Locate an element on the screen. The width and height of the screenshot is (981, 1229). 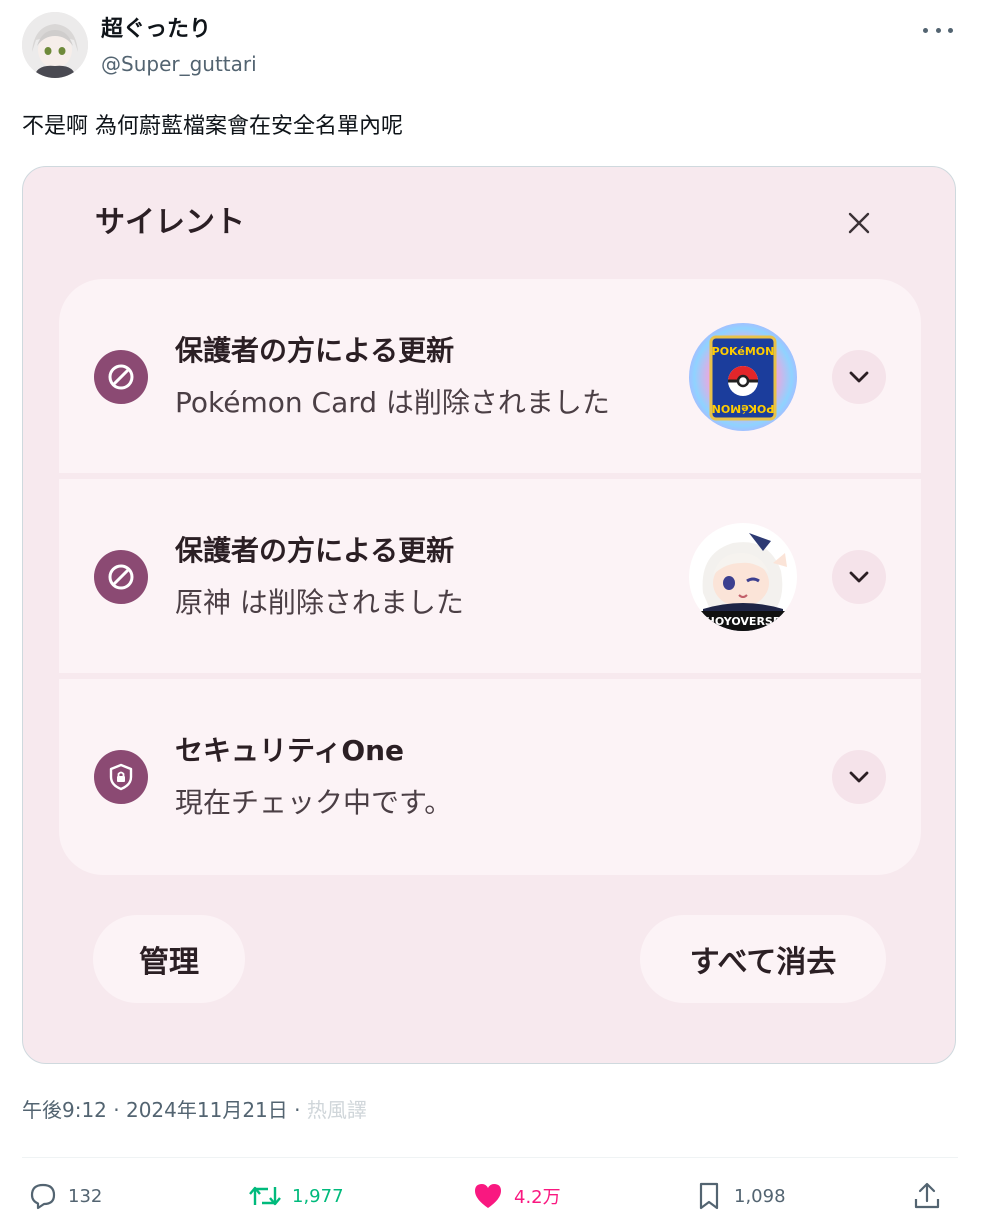
notification-title: セキュリティOne is located at coordinates (290, 750).